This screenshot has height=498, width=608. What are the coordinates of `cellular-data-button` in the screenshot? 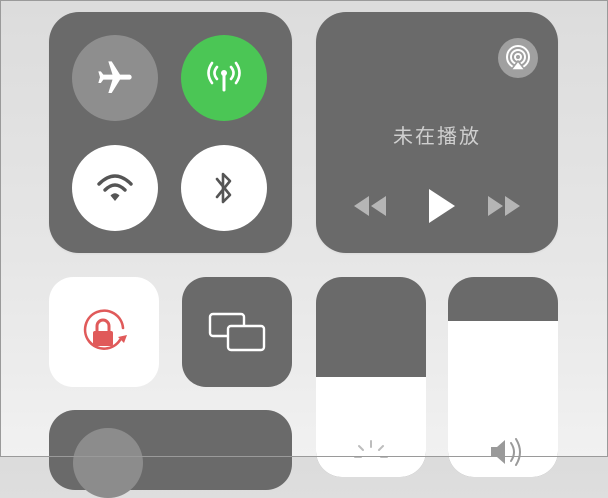 It's located at (224, 78).